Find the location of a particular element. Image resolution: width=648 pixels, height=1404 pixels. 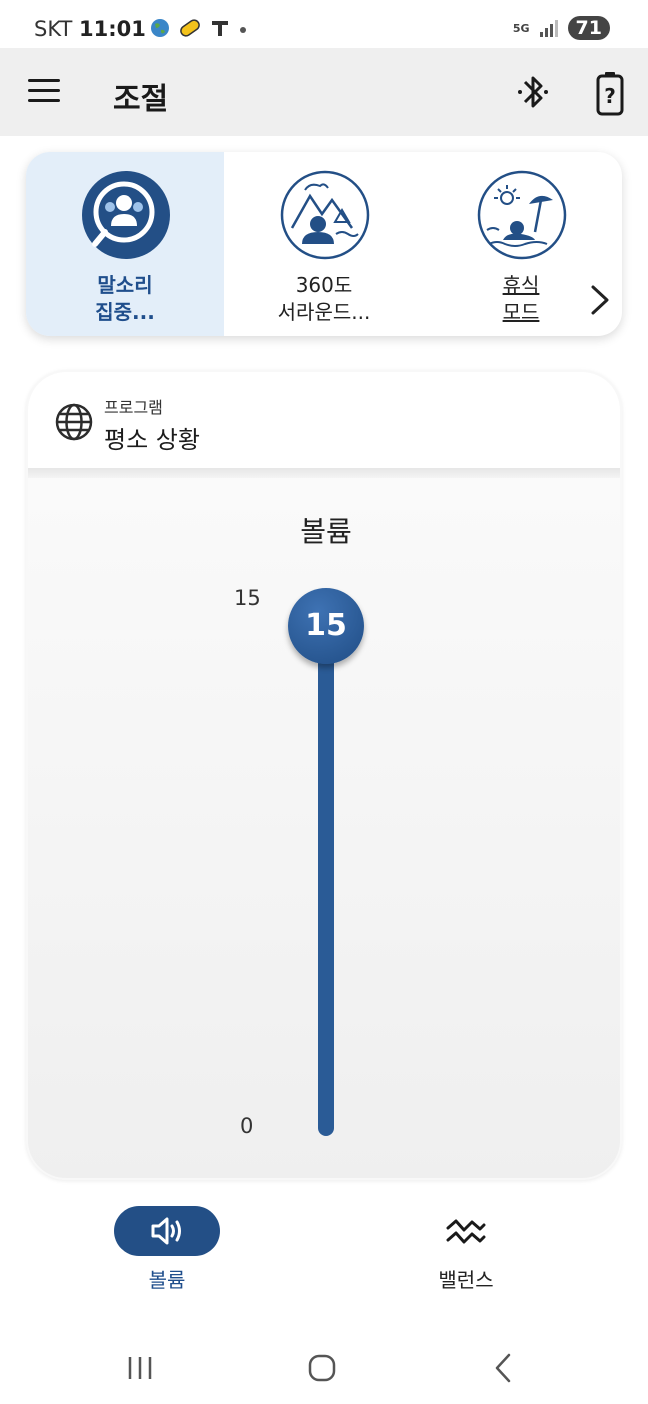

system-nav-bar is located at coordinates (324, 1367).